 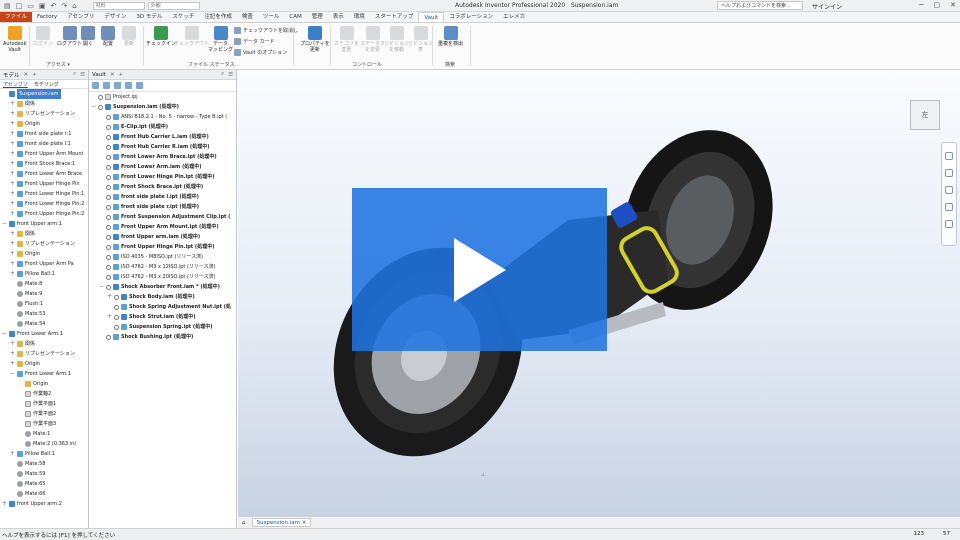 I want to click on tab-14: Vault, so click(x=431, y=17).